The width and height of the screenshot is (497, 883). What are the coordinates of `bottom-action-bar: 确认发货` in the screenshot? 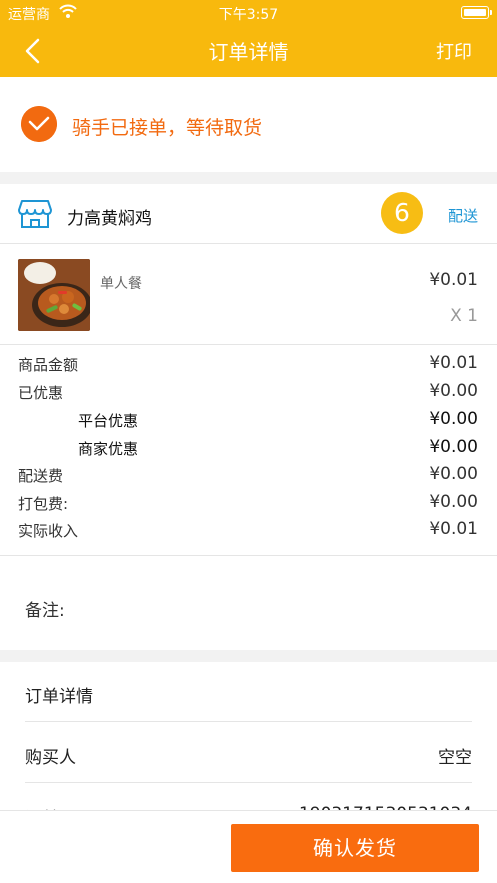 It's located at (248, 846).